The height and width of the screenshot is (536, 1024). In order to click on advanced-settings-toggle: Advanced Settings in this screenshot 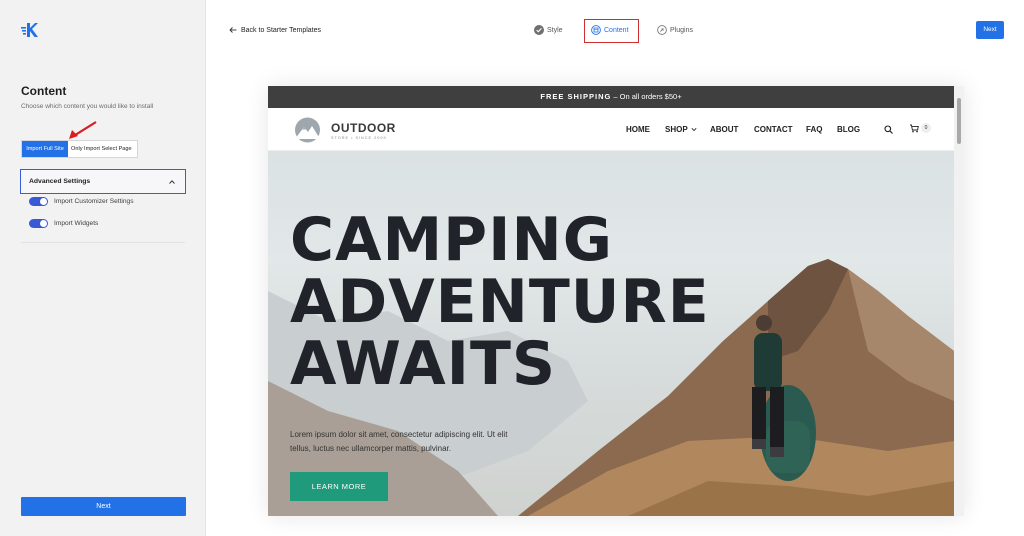, I will do `click(103, 181)`.